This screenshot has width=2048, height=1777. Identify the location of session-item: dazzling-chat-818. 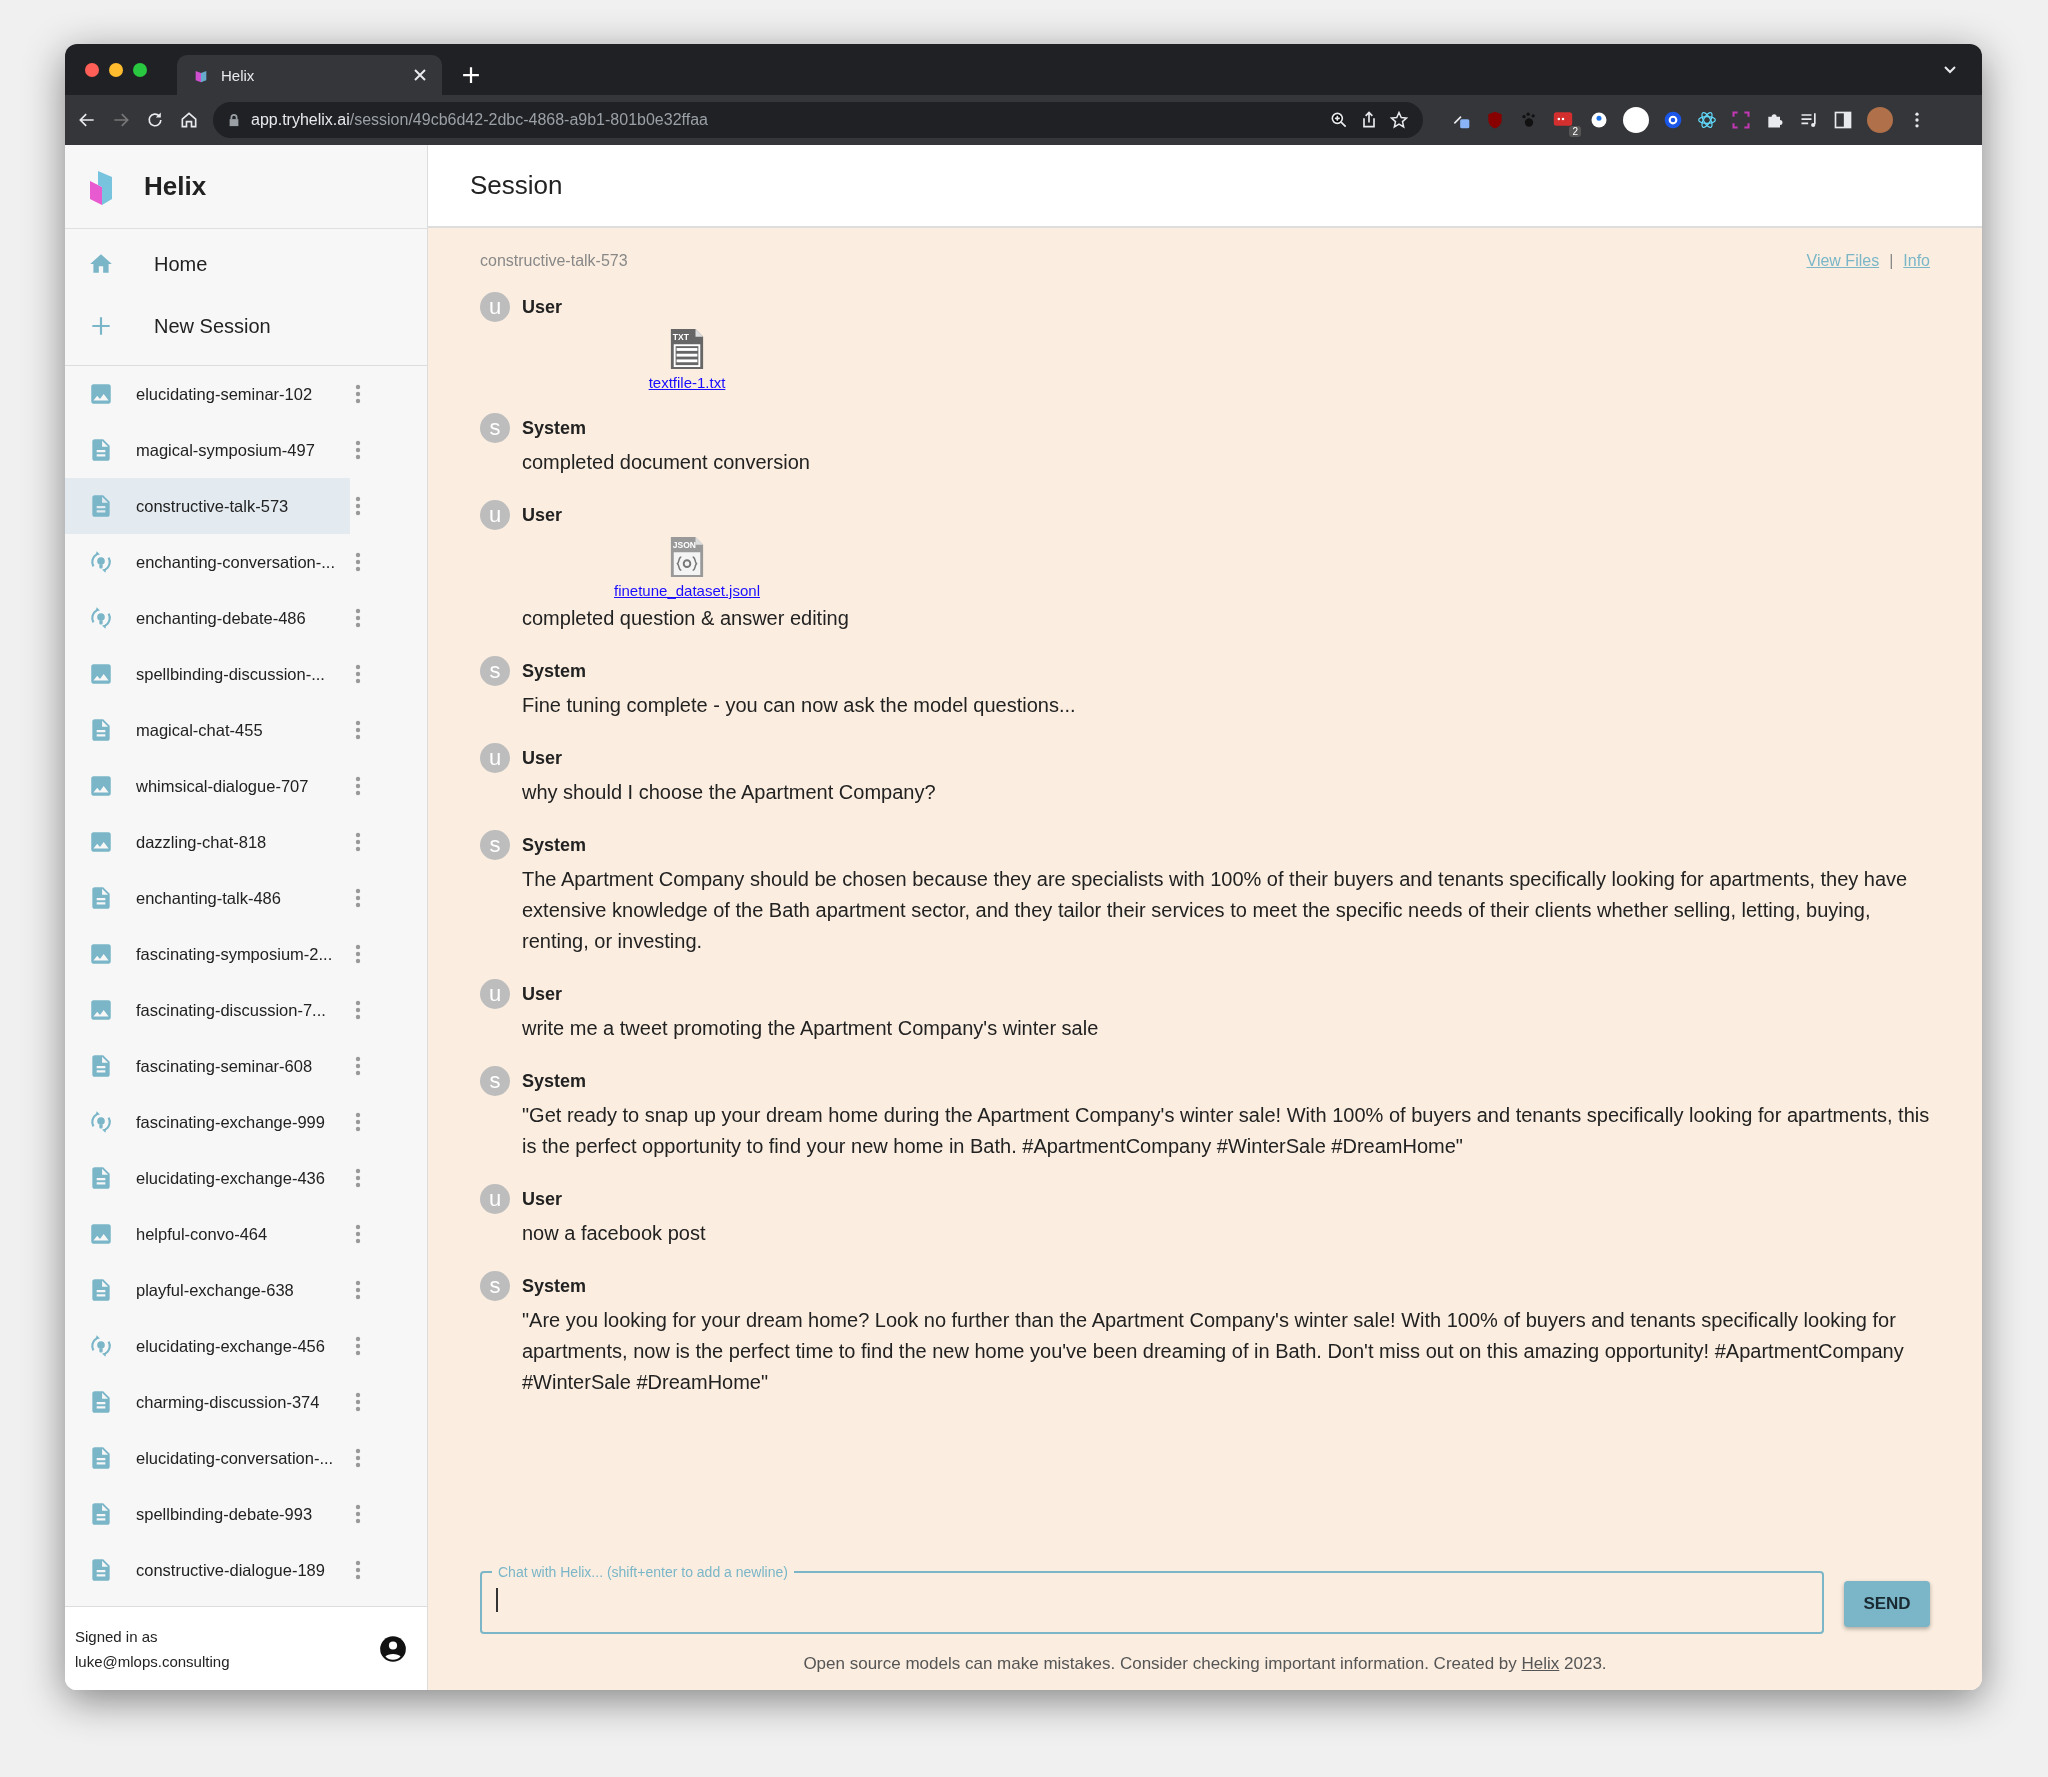
(207, 842).